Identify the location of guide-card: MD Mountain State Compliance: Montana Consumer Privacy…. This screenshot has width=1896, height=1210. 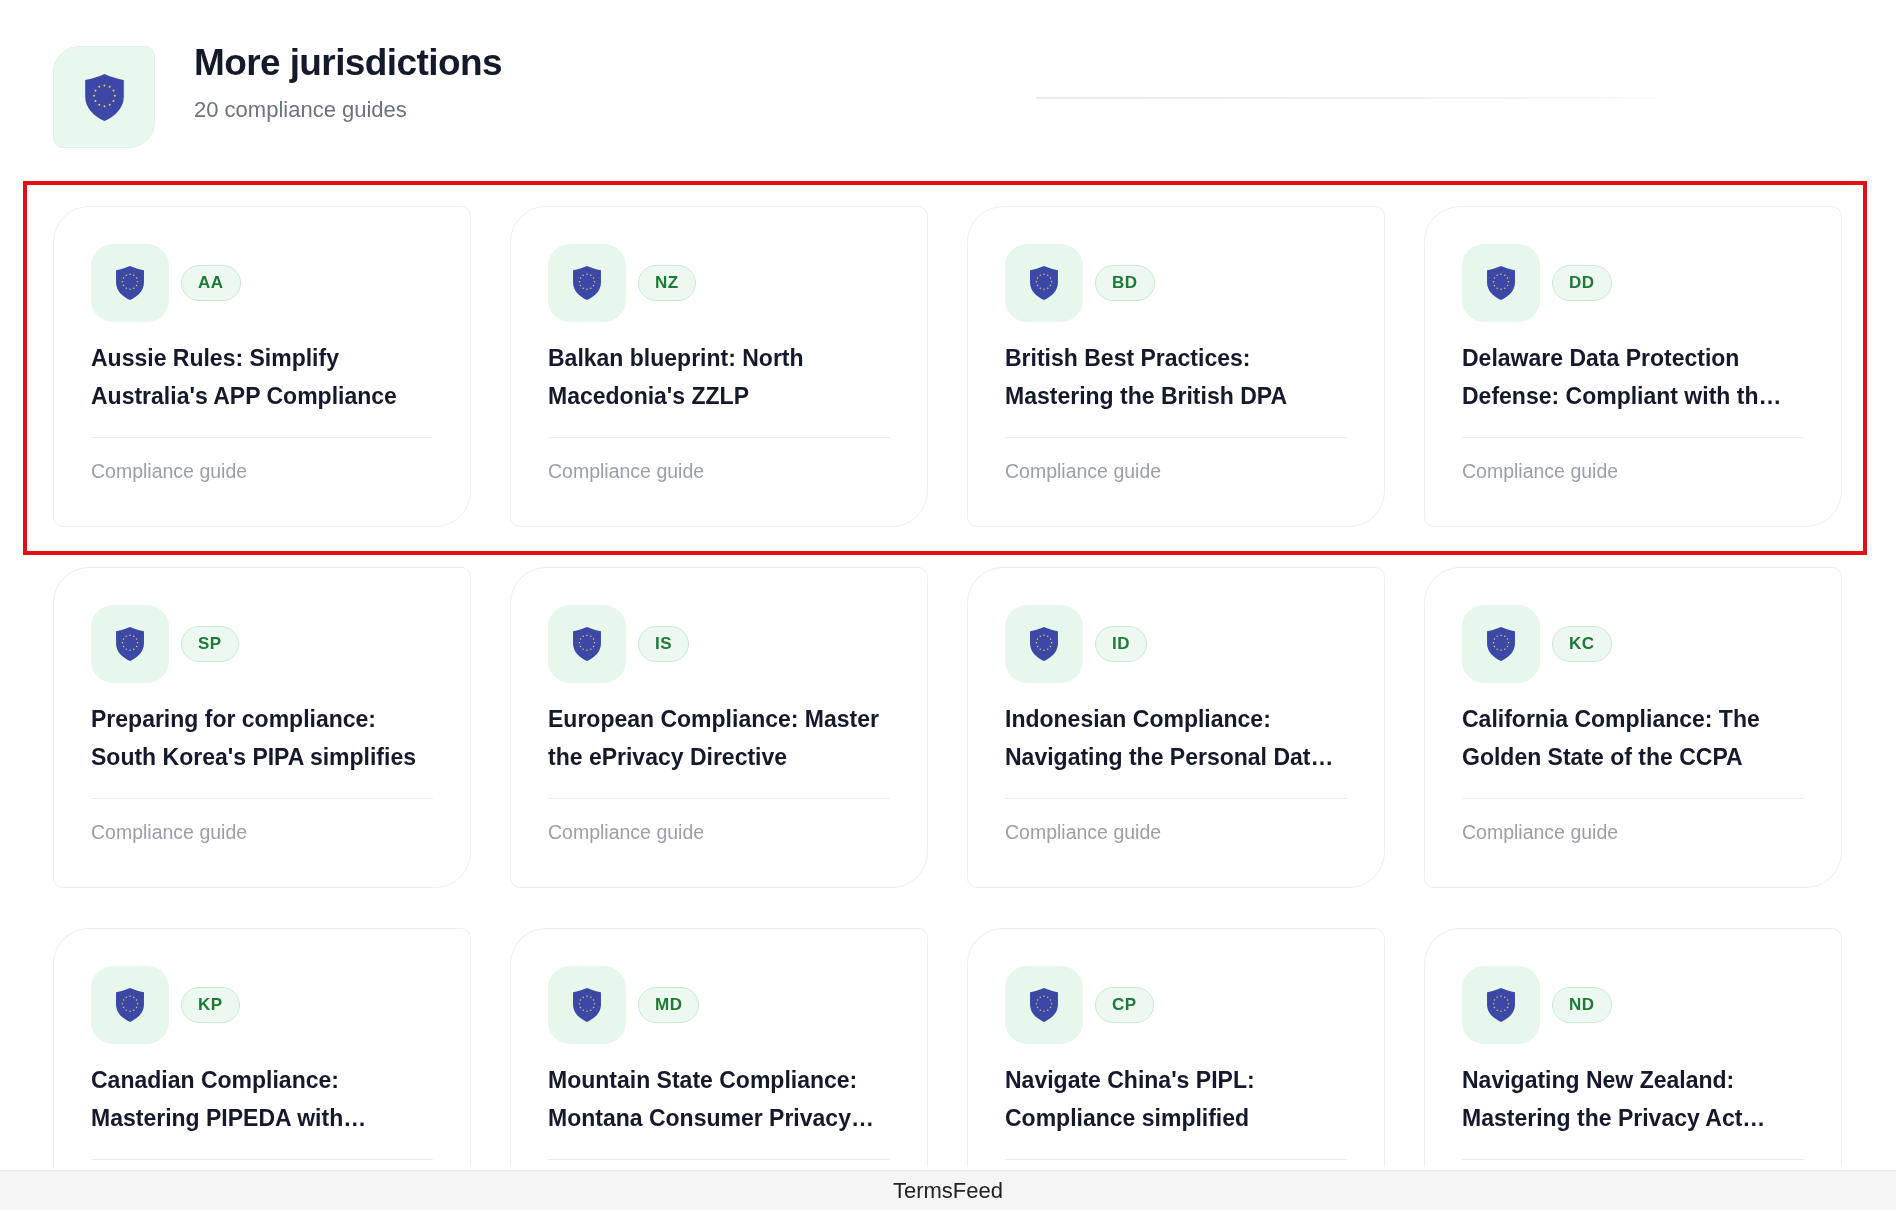
(719, 1047).